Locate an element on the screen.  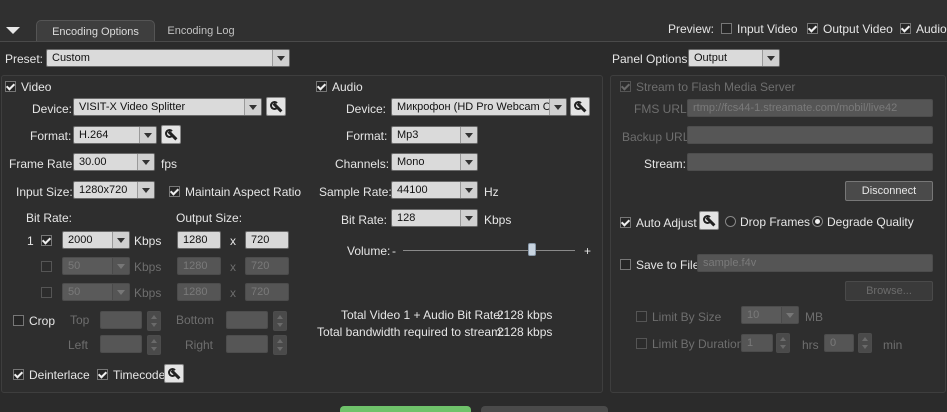
backup-url-input is located at coordinates (810, 135).